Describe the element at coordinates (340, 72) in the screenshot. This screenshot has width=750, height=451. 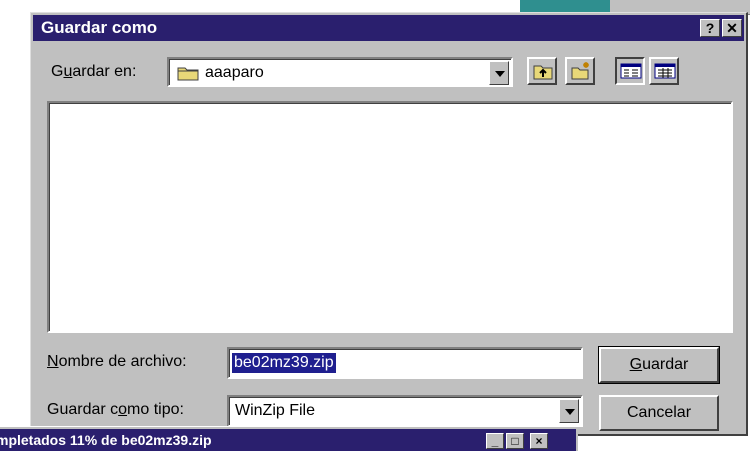
I see `save-in-combobox: aaaparo` at that location.